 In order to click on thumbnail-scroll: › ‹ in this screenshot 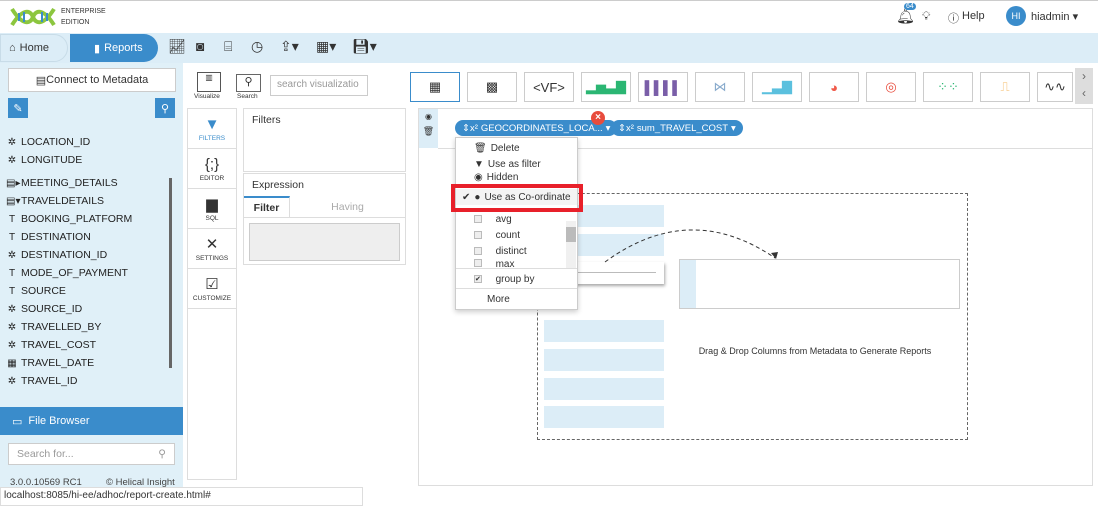, I will do `click(1084, 86)`.